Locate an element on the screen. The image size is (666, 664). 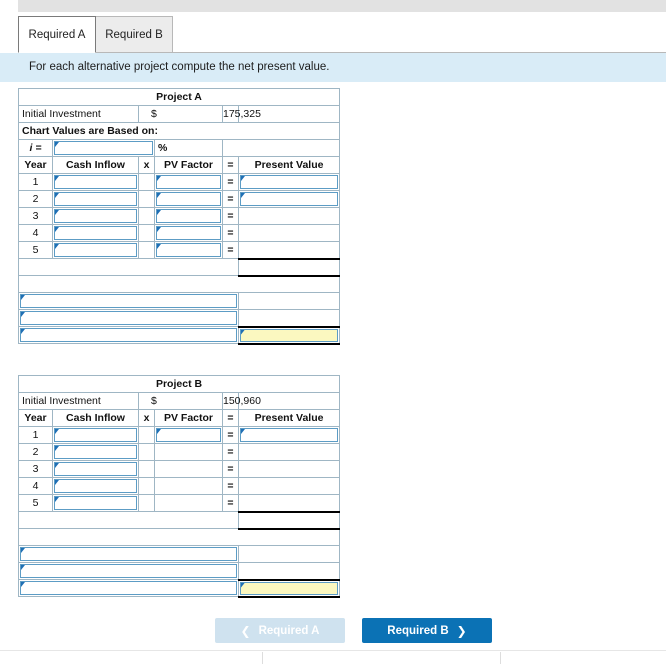
pv-factor-input-y2 is located at coordinates (188, 199).